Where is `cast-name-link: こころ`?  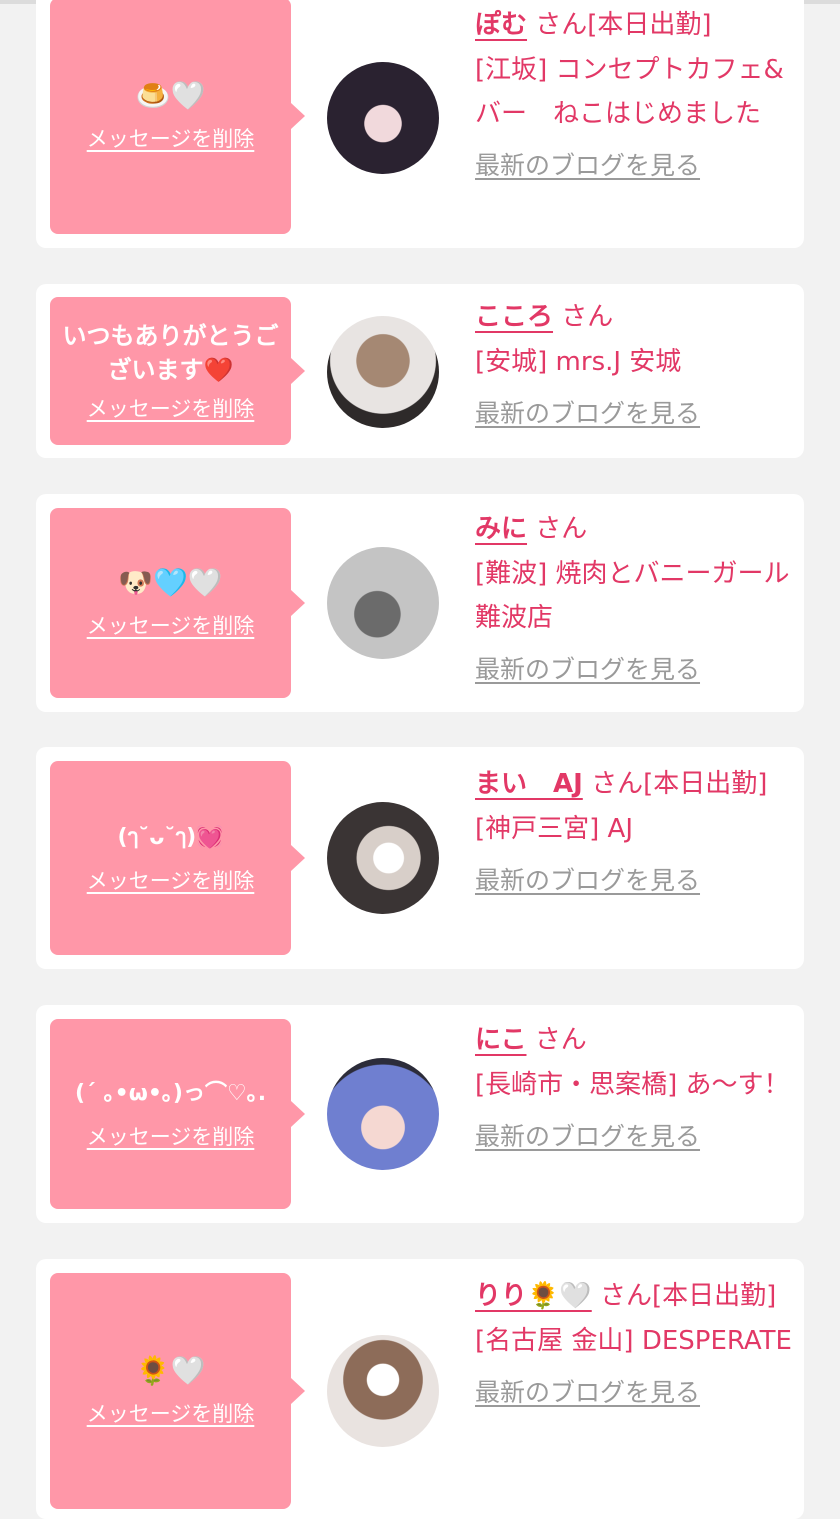
cast-name-link: こころ is located at coordinates (514, 317).